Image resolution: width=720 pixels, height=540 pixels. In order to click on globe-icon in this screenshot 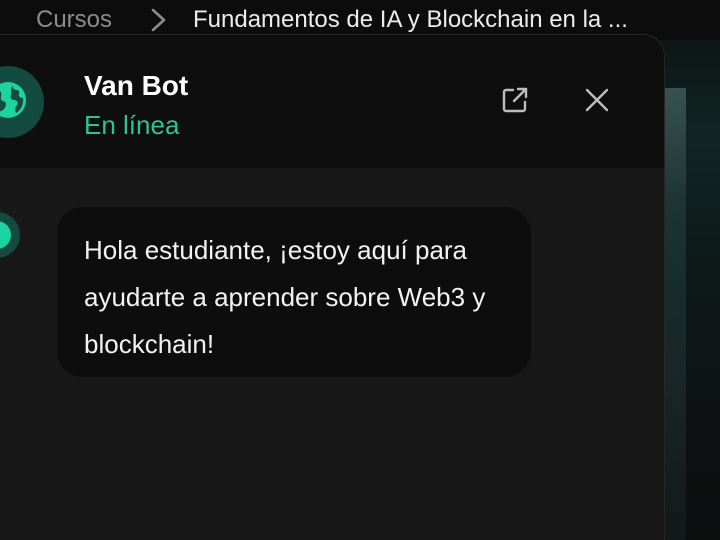, I will do `click(14, 102)`.